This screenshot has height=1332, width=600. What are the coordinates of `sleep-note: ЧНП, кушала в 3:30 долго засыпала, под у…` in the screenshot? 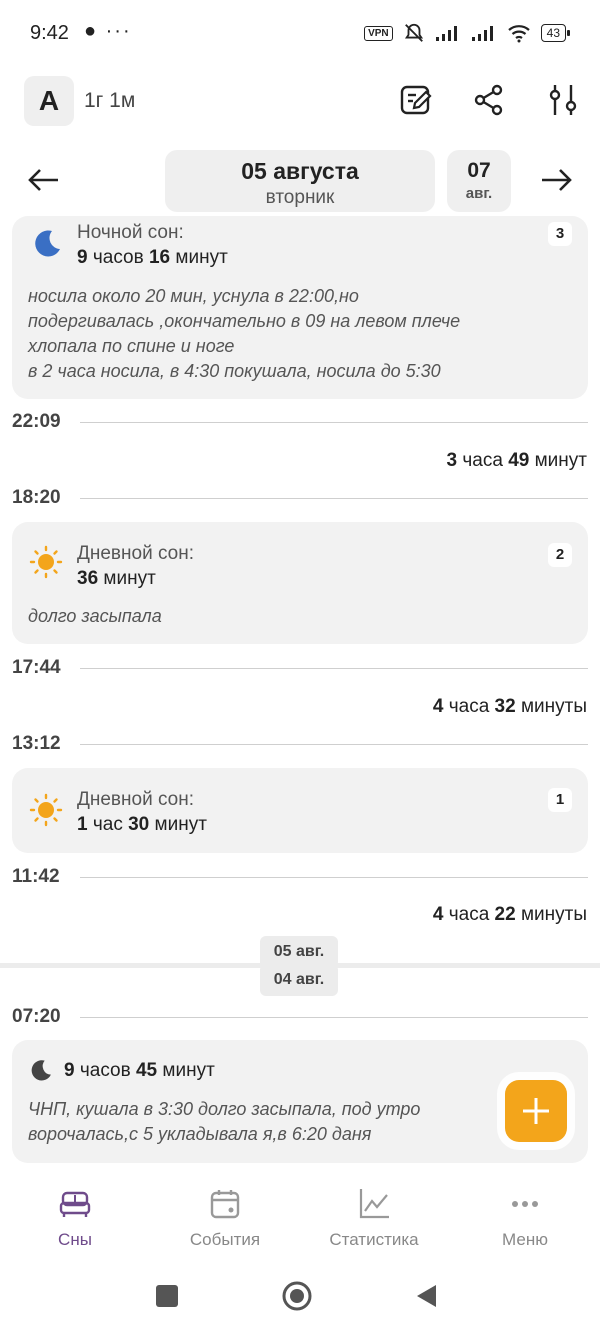 It's located at (224, 1121).